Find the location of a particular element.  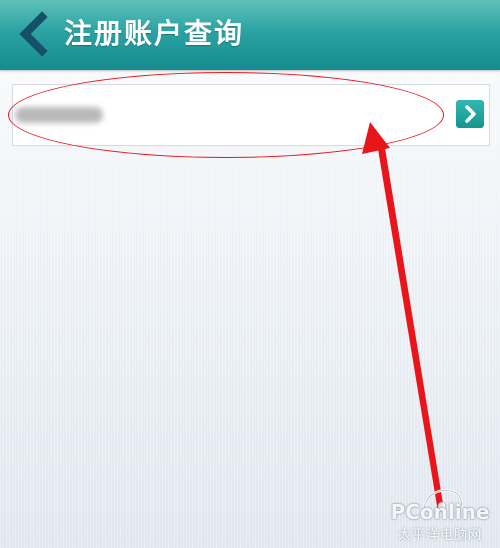

watermark-brand: PConline is located at coordinates (440, 512).